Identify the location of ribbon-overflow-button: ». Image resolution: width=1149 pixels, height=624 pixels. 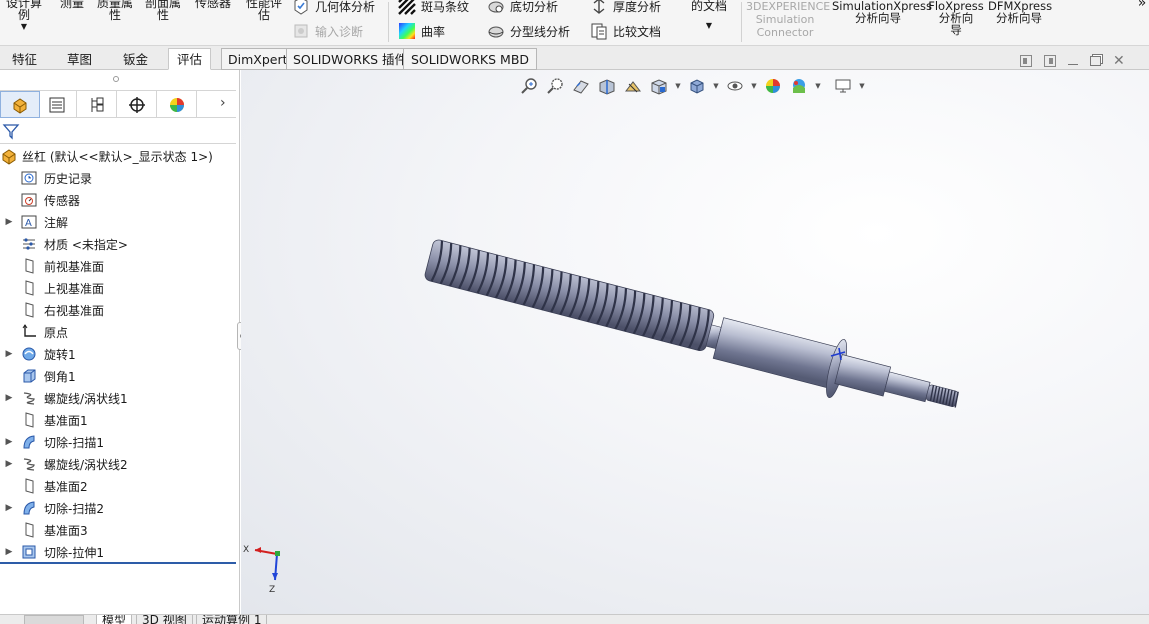
(1142, 5).